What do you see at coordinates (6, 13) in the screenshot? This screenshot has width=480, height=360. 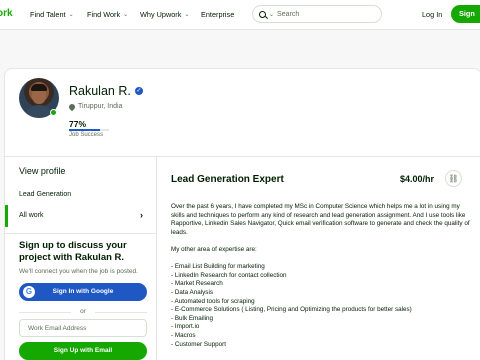 I see `upwork-logo: ork` at bounding box center [6, 13].